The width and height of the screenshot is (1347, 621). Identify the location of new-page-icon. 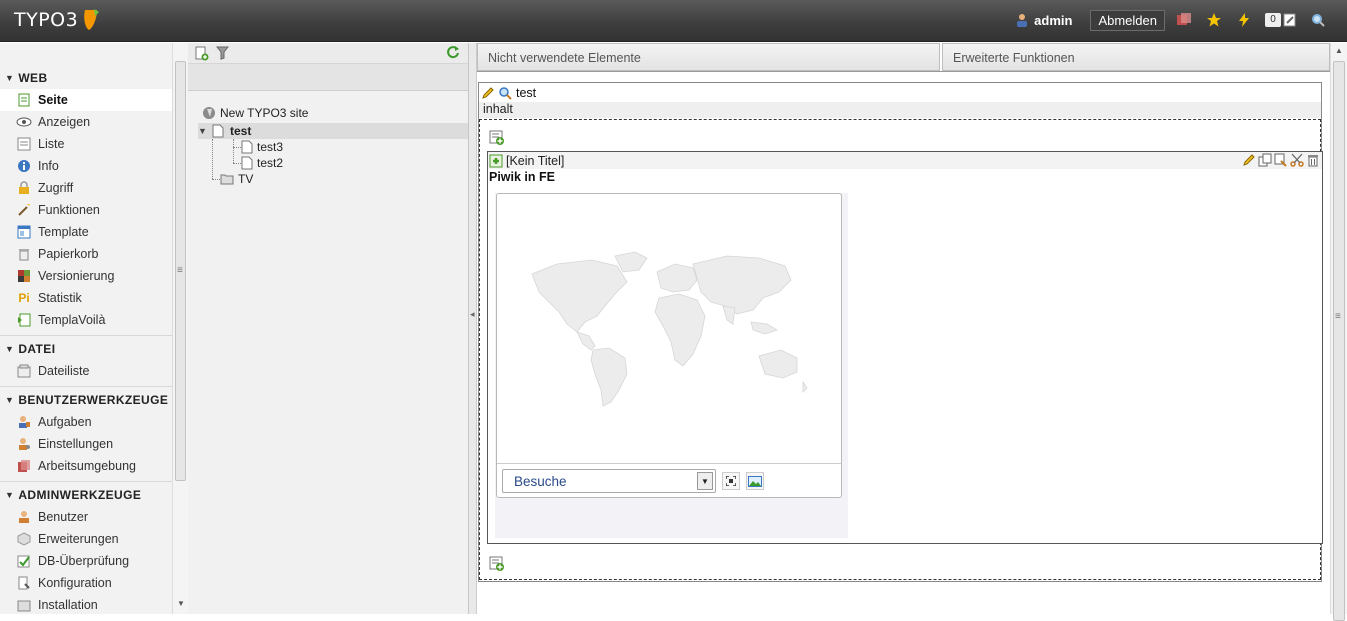
(202, 53).